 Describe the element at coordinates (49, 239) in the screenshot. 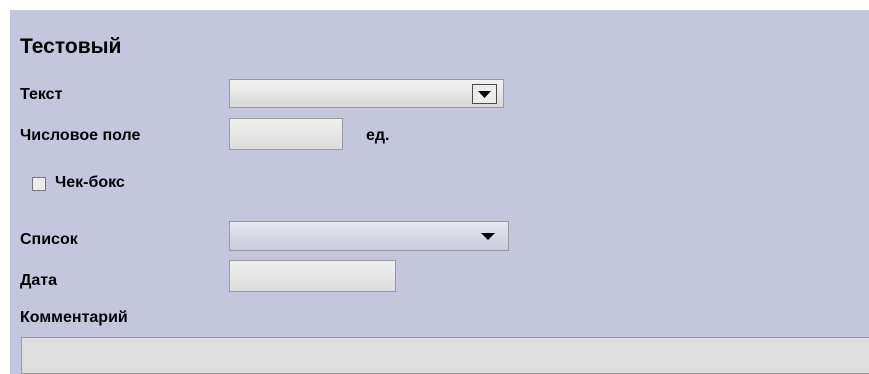

I see `list-label: Список` at that location.